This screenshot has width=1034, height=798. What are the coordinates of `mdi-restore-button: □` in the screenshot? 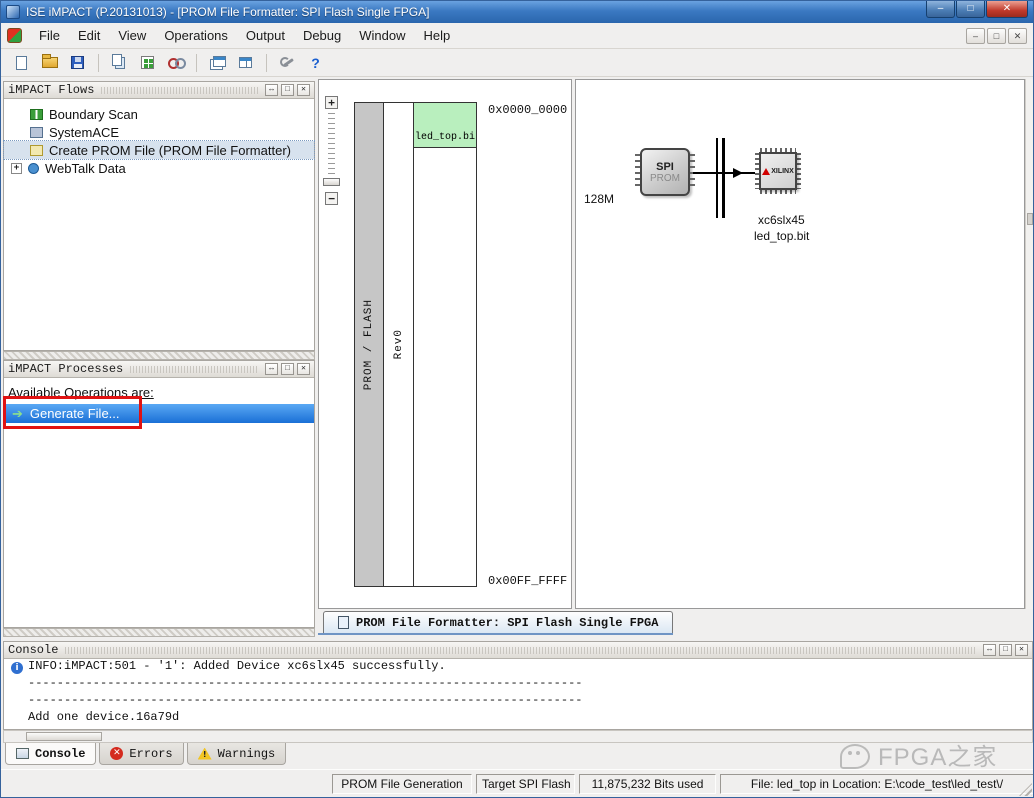 It's located at (996, 35).